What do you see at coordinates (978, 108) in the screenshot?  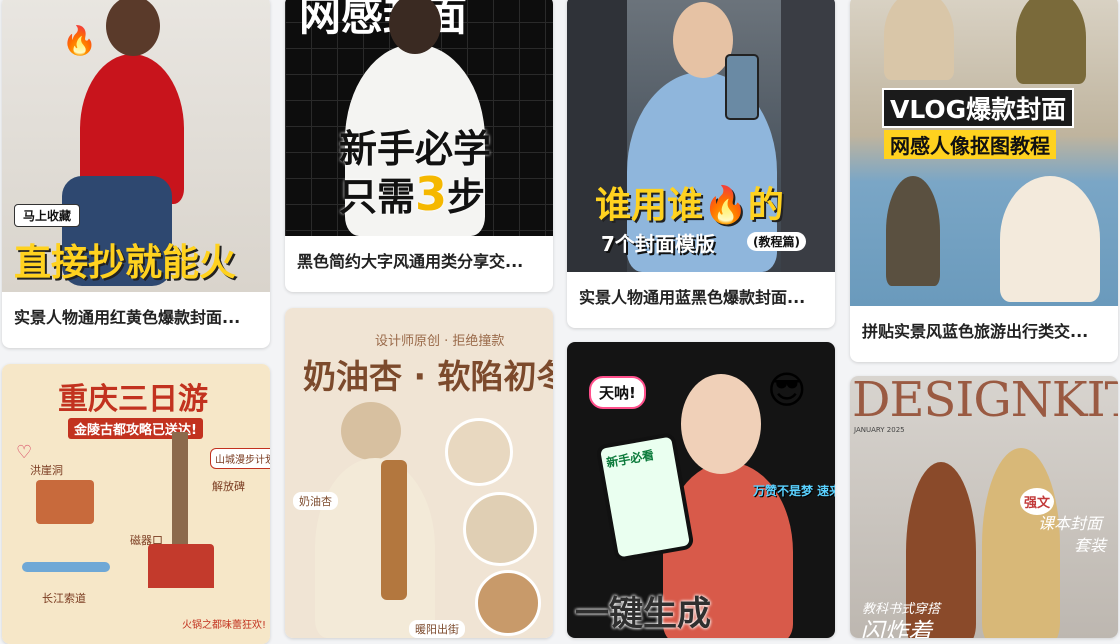 I see `headline-line1: VLOG爆款封面` at bounding box center [978, 108].